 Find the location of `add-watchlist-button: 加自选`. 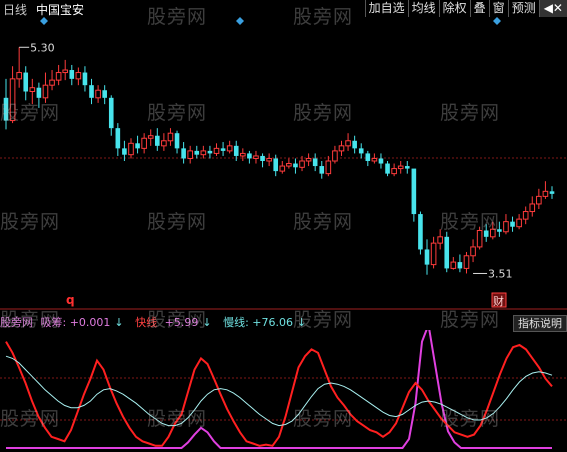

add-watchlist-button: 加自选 is located at coordinates (386, 8).